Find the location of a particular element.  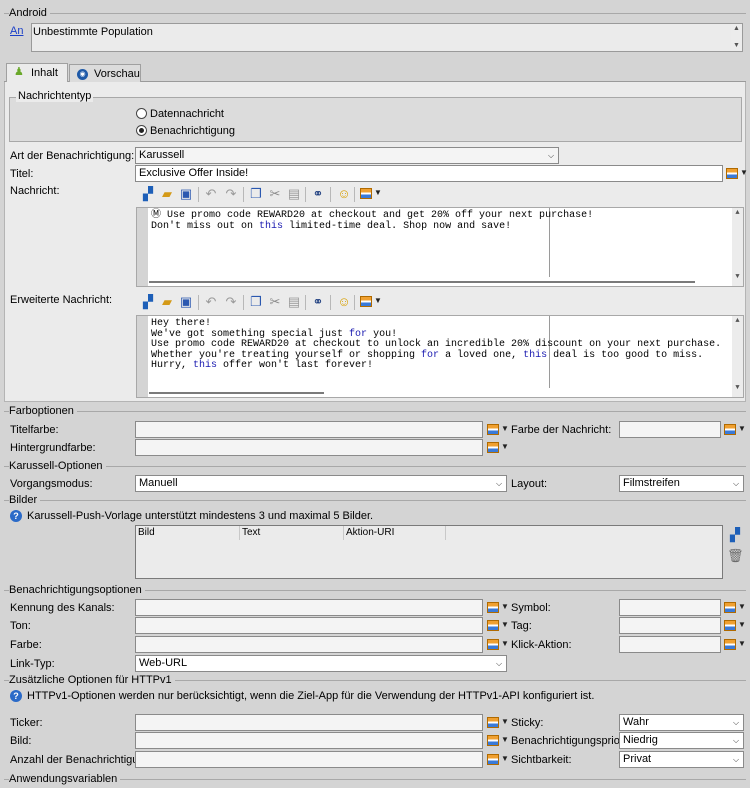

farbe-nachricht-personalize-button: ▼ is located at coordinates (735, 430).